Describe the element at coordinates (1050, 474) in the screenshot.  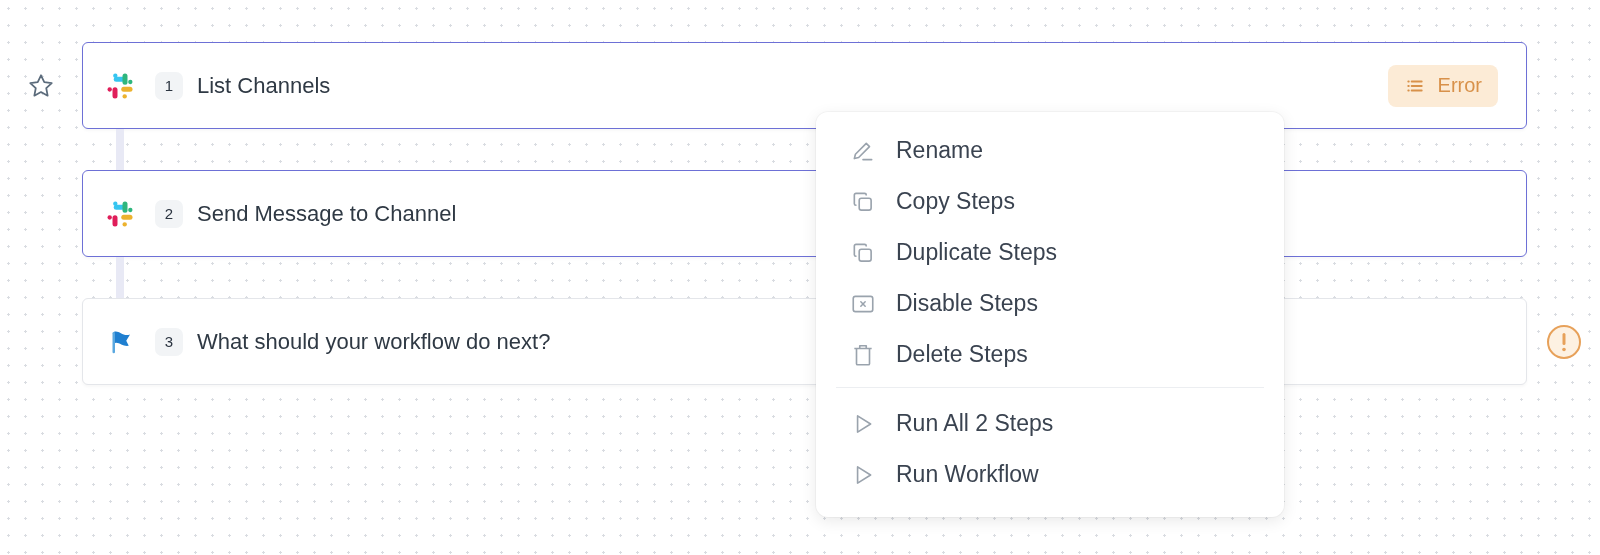
I see `menu-item: Run Workflow` at that location.